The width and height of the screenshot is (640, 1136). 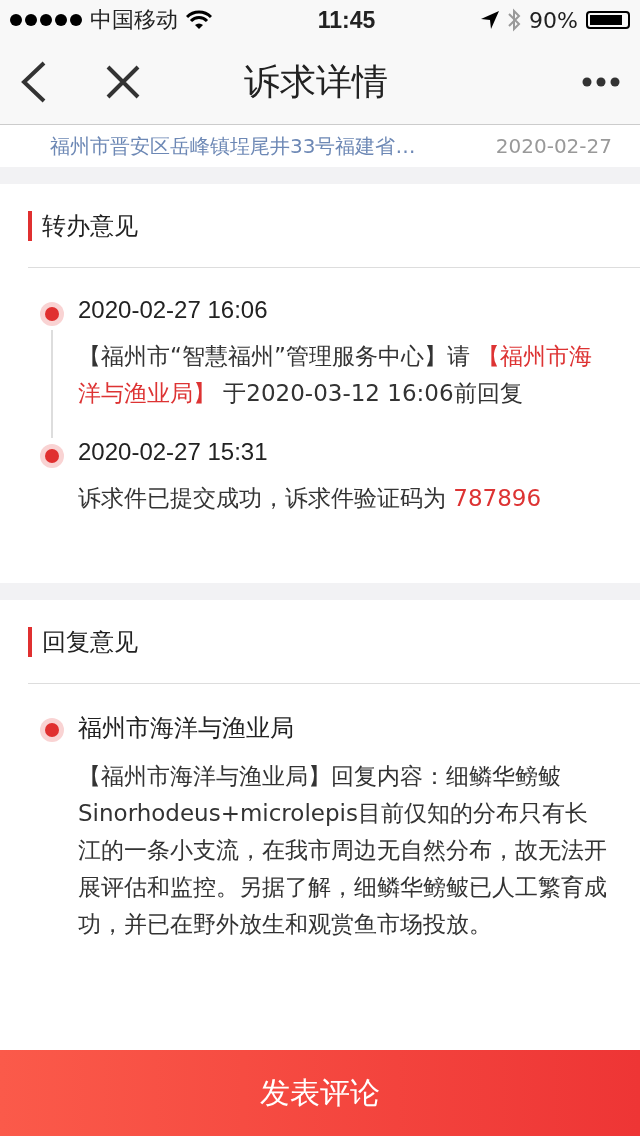 I want to click on timeline-heading: 福州市海洋与渔业局, so click(x=186, y=728).